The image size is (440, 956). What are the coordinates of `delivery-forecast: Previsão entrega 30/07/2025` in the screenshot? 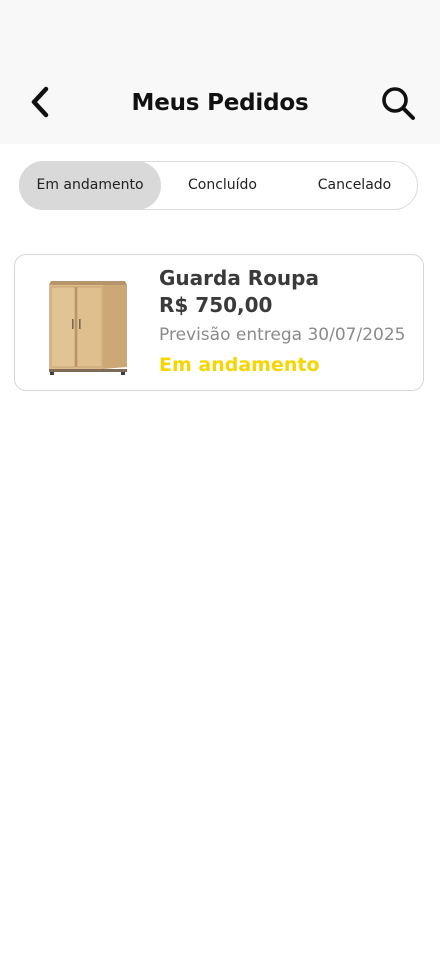 It's located at (282, 335).